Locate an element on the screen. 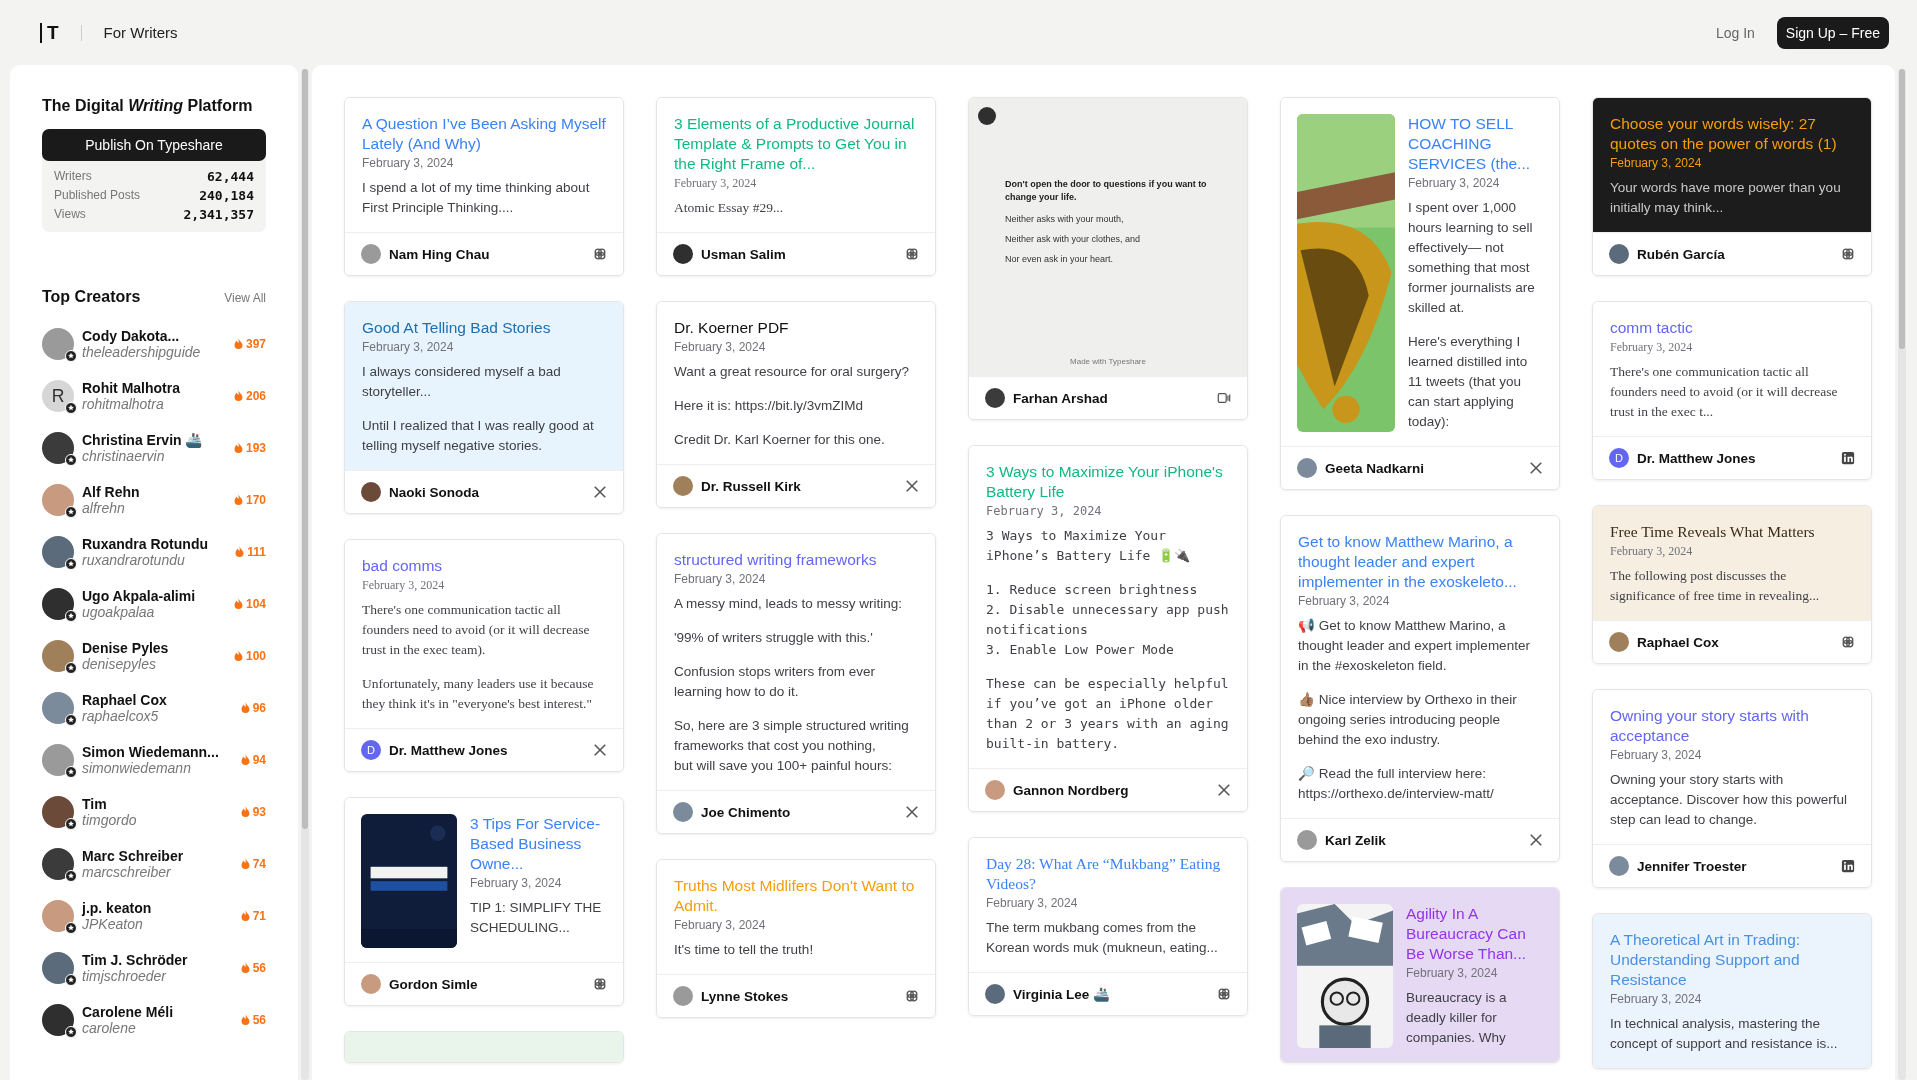  post-card: Day 28: What Are “Mukbang” Eating Videos? February 3, 2024 The term mukbang comes from the Korean words muk (mukneun, eating... Virginia Lee 🚢 is located at coordinates (1108, 926).